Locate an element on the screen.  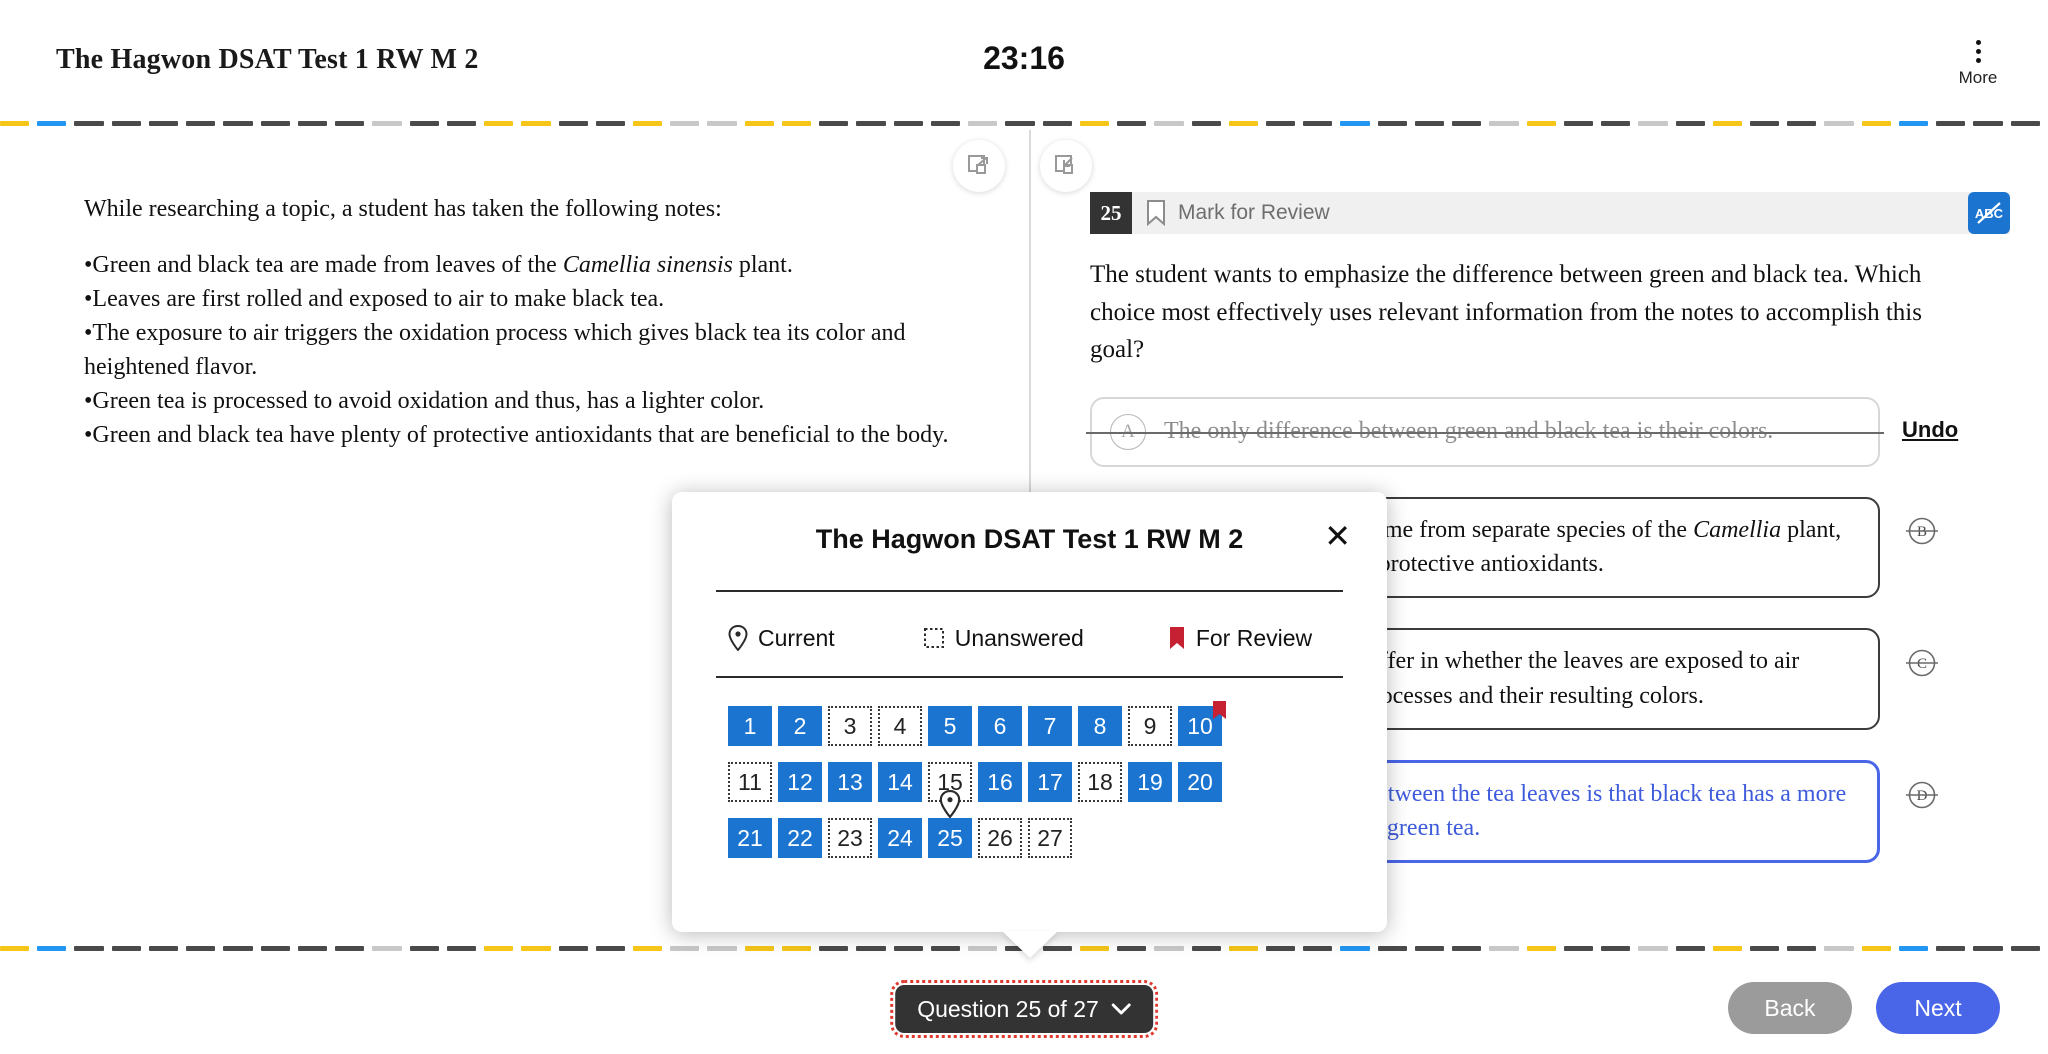
question-picker-button: Question 25 of 27 is located at coordinates (1024, 1009).